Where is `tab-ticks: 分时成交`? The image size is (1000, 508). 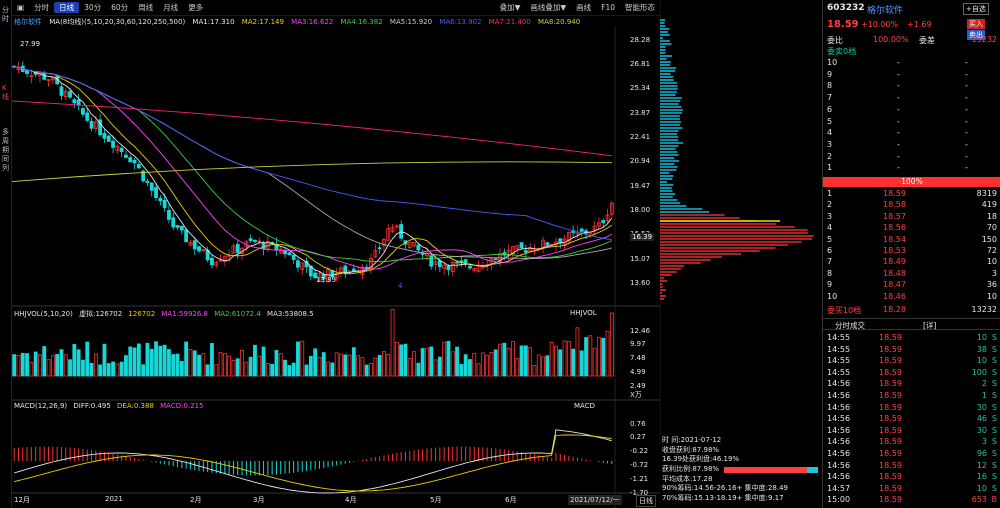
tab-ticks: 分时成交 is located at coordinates (850, 325).